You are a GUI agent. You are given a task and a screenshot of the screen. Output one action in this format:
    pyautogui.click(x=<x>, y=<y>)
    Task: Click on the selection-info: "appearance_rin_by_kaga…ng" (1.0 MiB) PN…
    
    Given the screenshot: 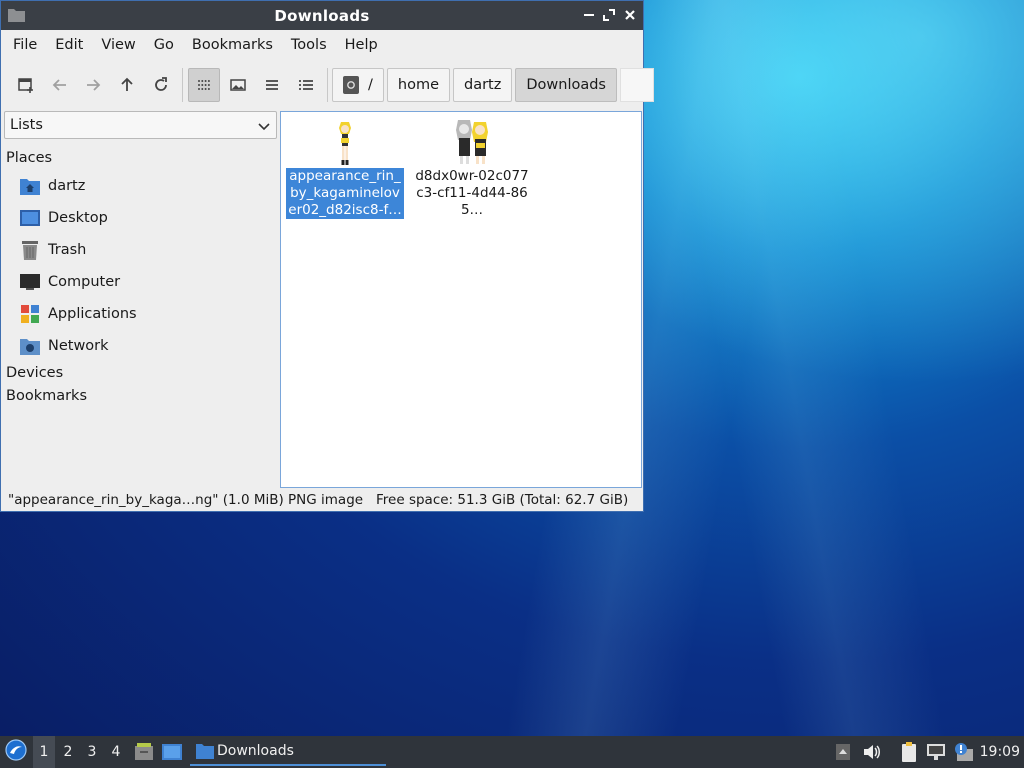 What is the action you would take?
    pyautogui.click(x=186, y=500)
    